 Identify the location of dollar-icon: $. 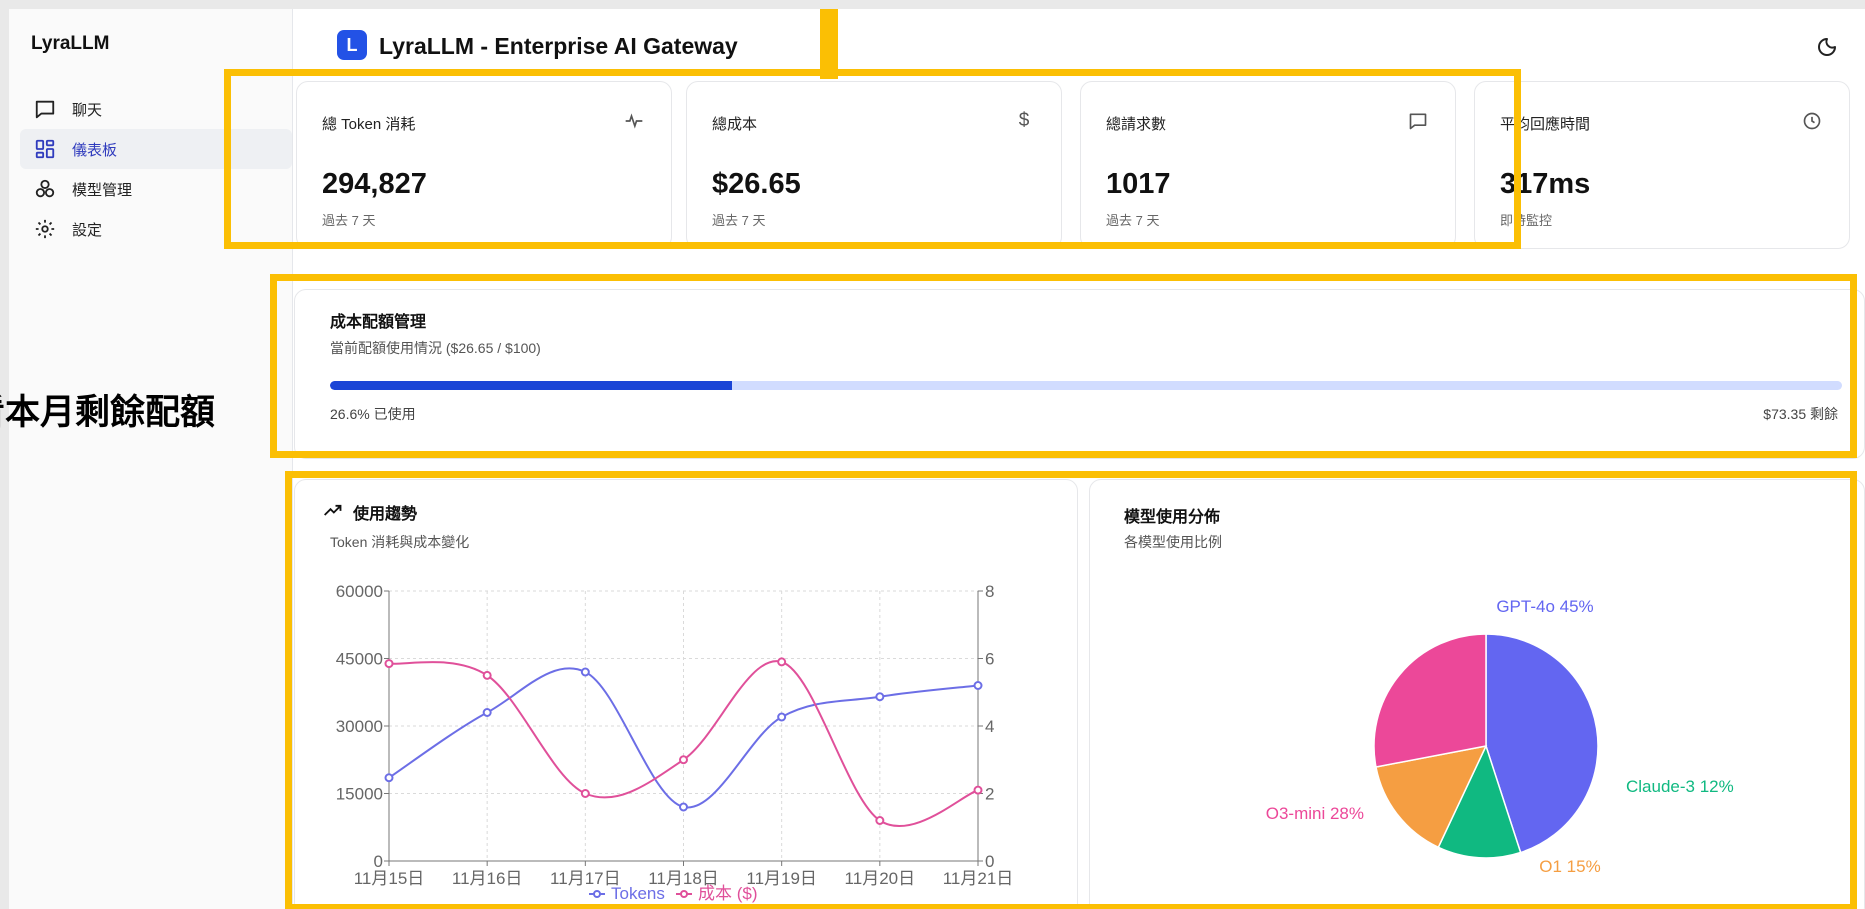
(1024, 120).